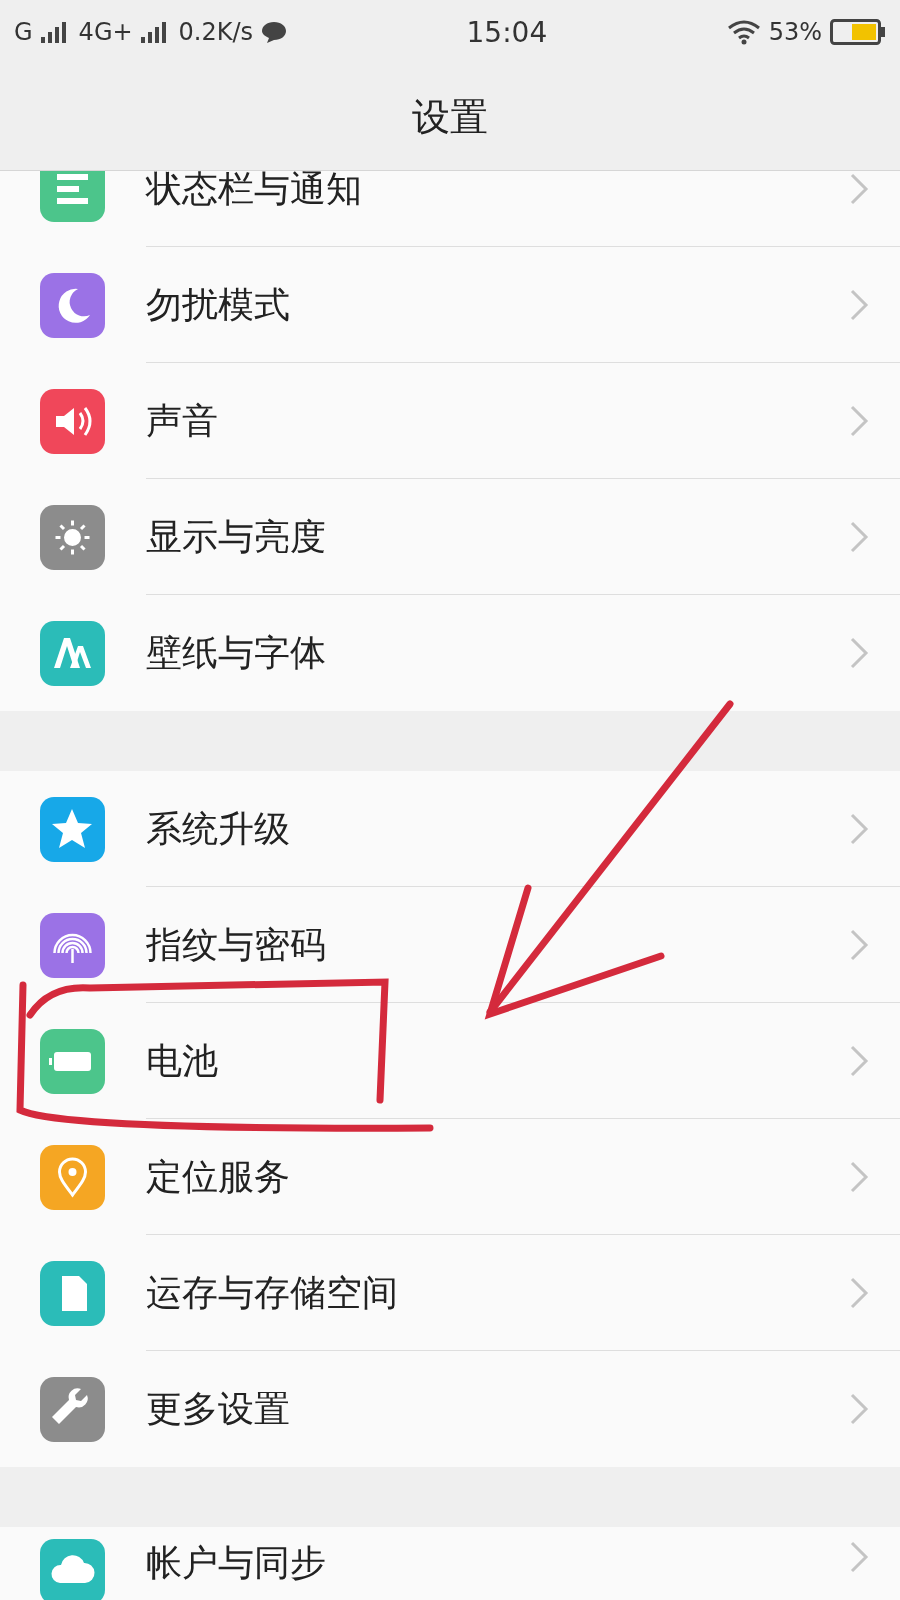 The height and width of the screenshot is (1600, 900). Describe the element at coordinates (450, 1409) in the screenshot. I see `settings-item: 更多设置` at that location.